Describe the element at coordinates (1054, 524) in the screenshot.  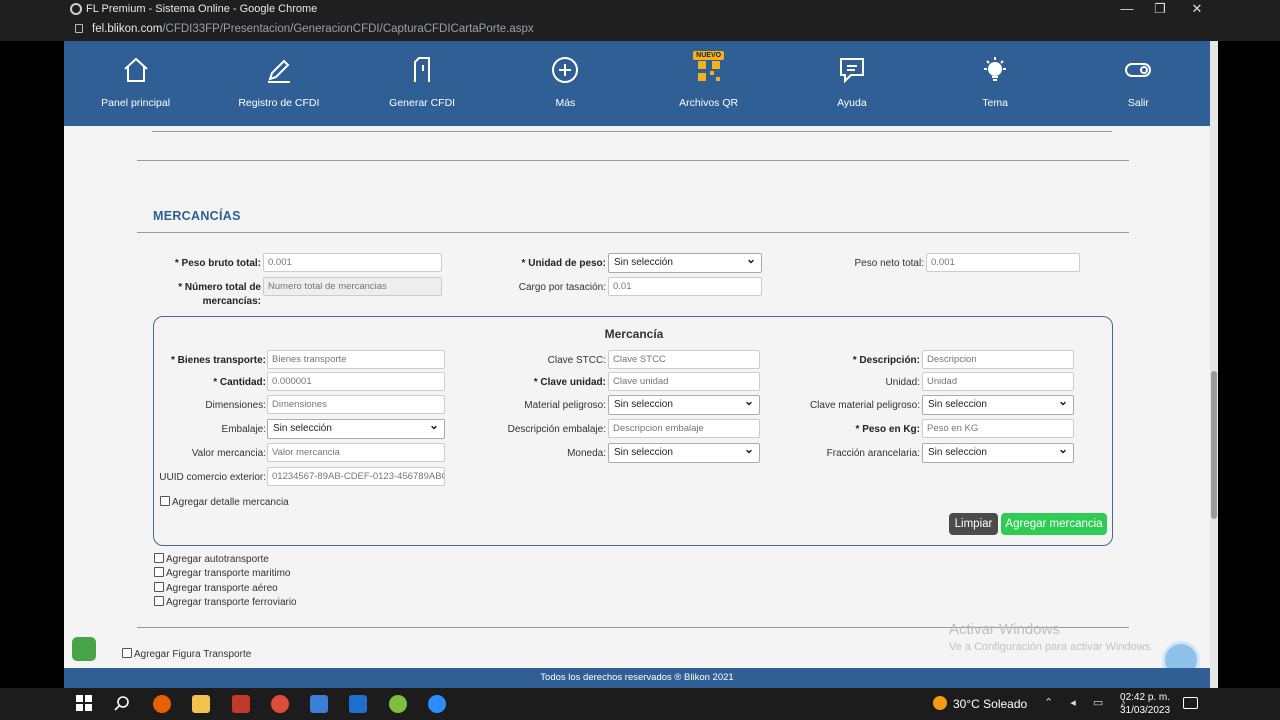
I see `agregar-mercancia-button: Agregar mercancia` at that location.